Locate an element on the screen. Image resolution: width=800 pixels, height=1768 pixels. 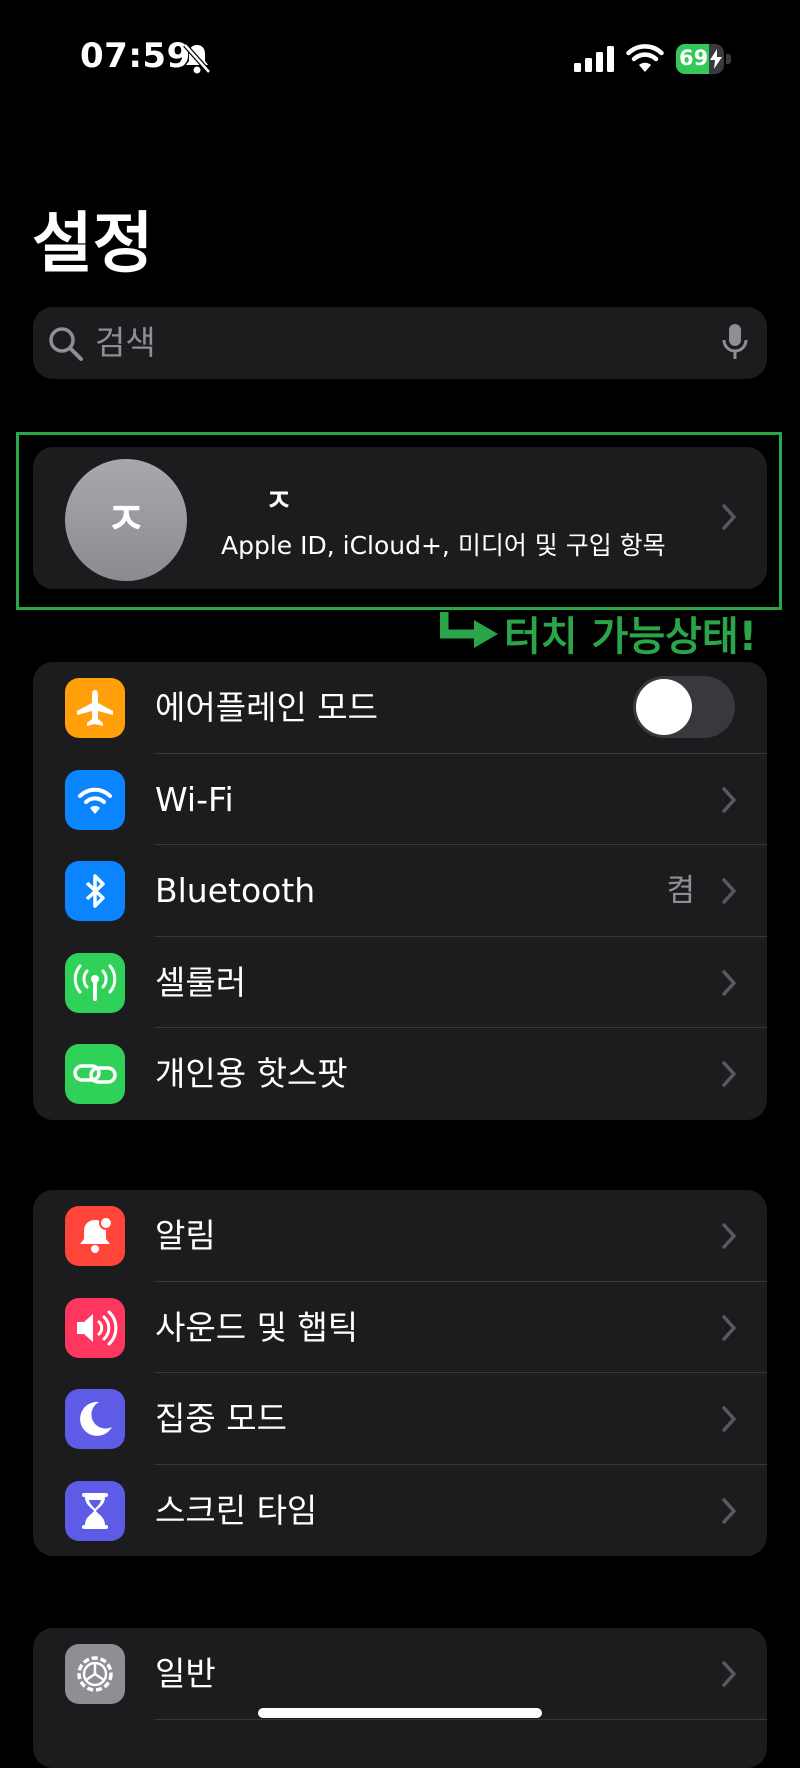
gear-icon is located at coordinates (95, 1674).